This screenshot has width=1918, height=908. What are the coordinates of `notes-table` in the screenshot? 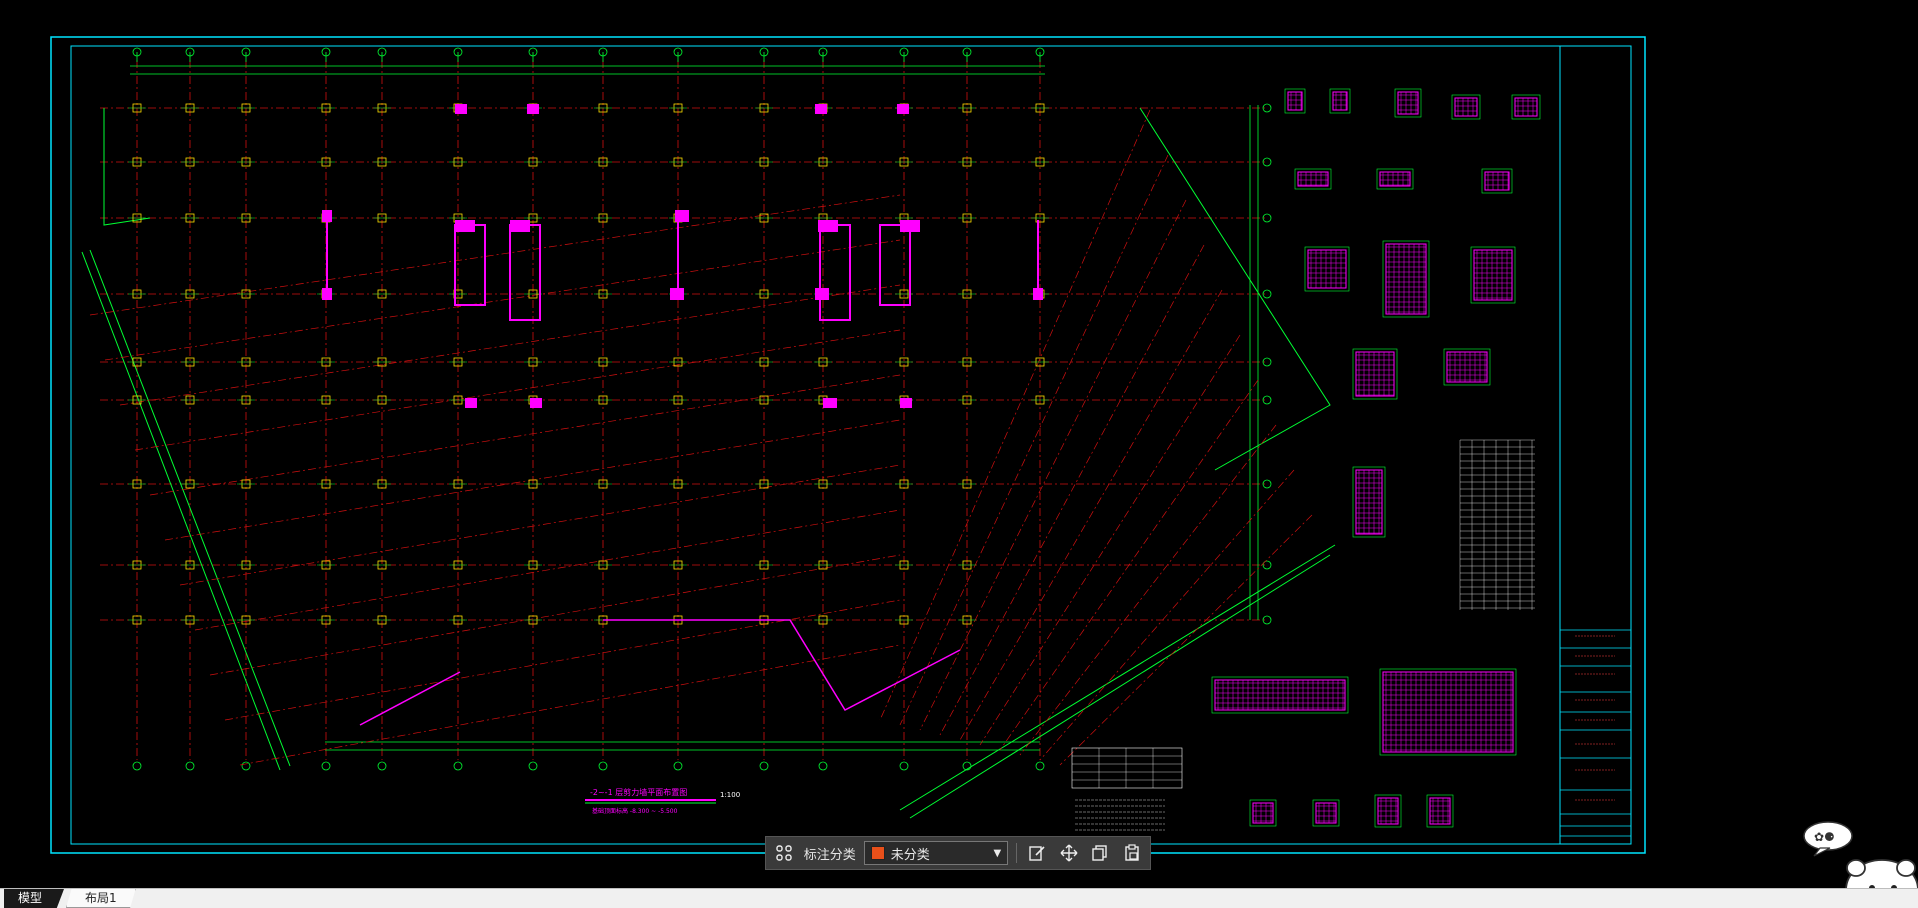 It's located at (1127, 789).